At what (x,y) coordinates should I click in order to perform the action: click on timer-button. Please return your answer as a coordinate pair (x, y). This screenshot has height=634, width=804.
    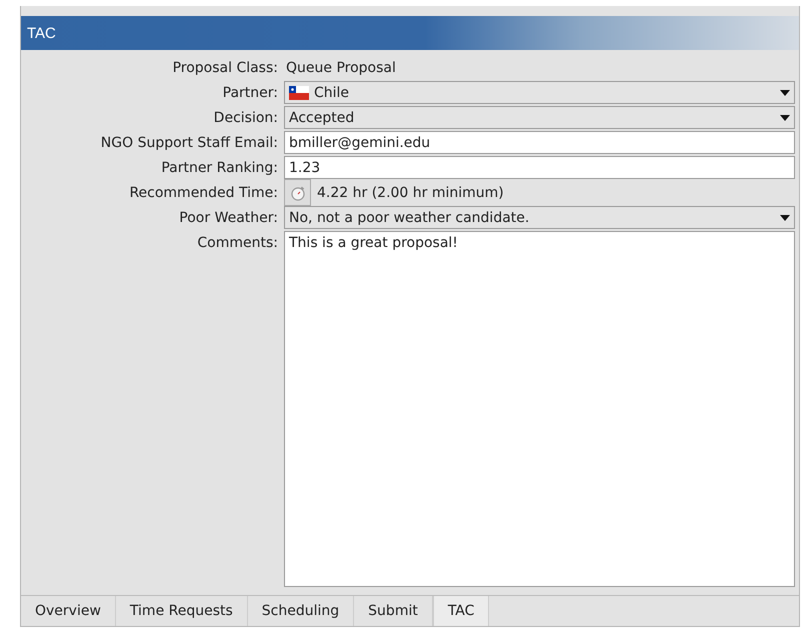
    Looking at the image, I should click on (297, 192).